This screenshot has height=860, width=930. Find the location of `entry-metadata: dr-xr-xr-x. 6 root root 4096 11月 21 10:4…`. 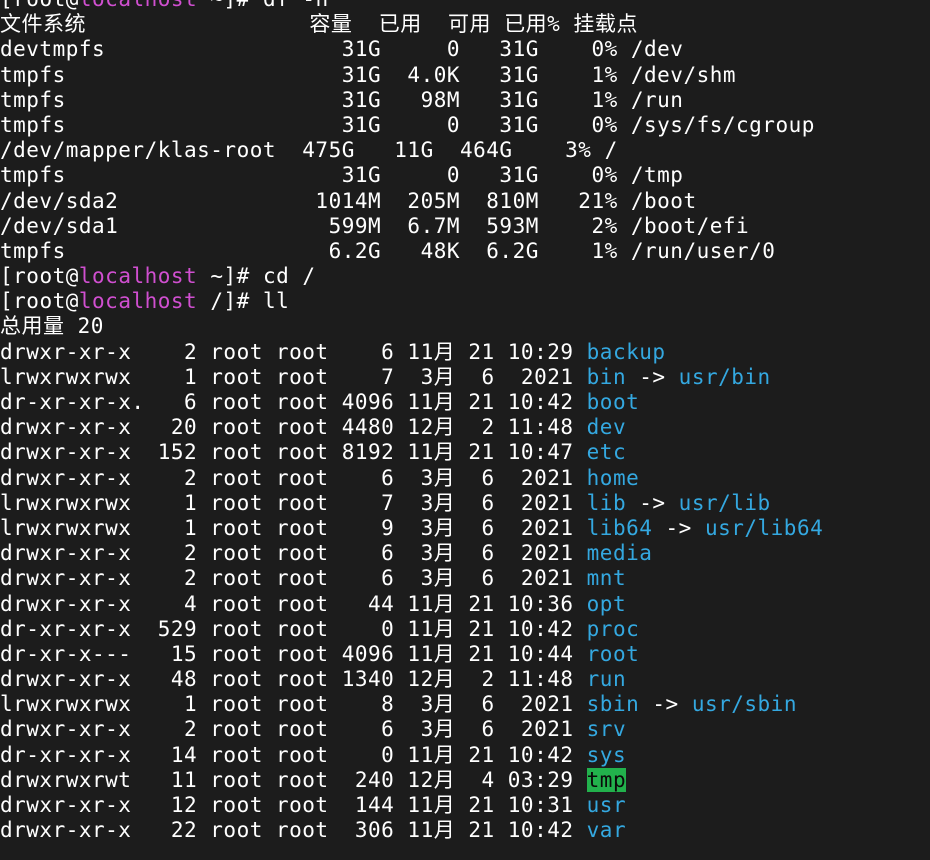

entry-metadata: dr-xr-xr-x. 6 root root 4096 11月 21 10:4… is located at coordinates (293, 402).